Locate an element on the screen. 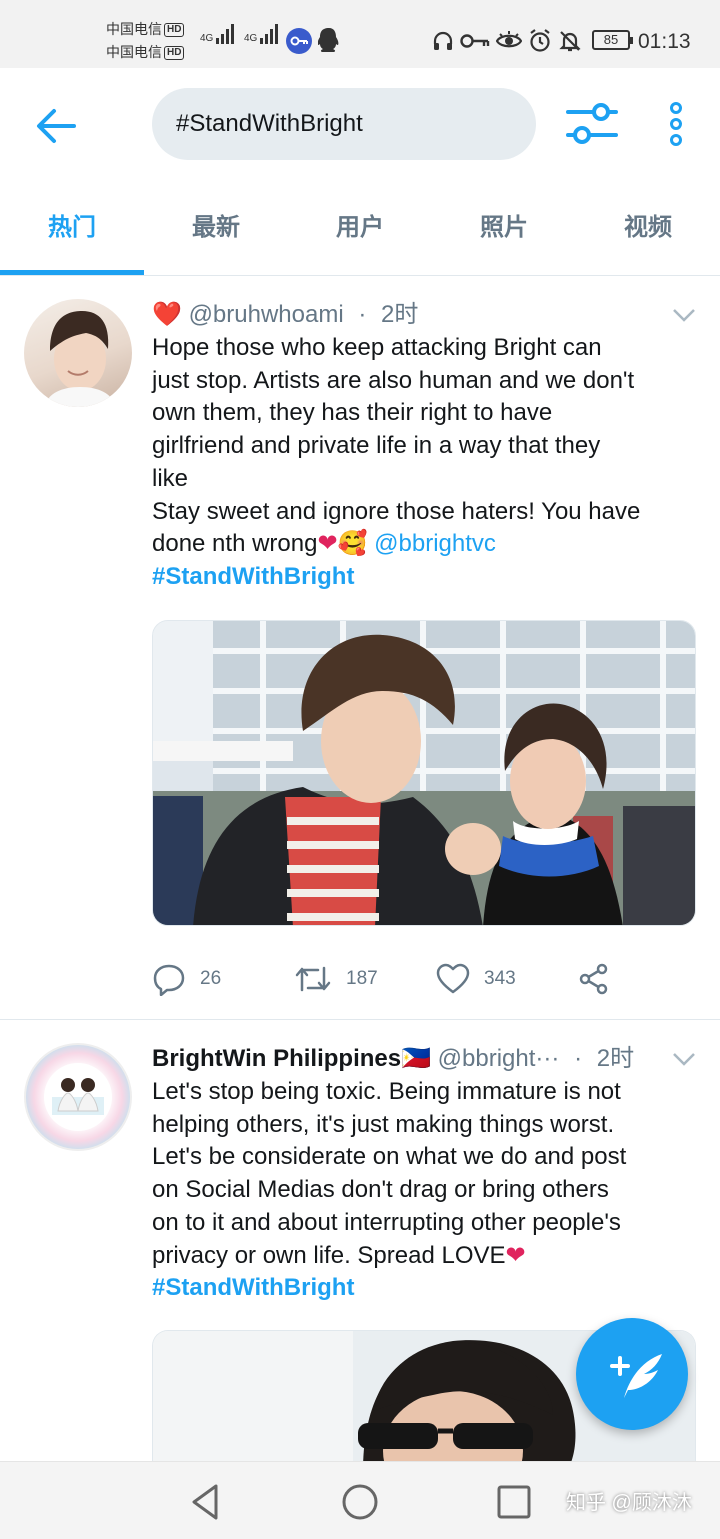 The width and height of the screenshot is (720, 1539). heart-icon is located at coordinates (453, 978).